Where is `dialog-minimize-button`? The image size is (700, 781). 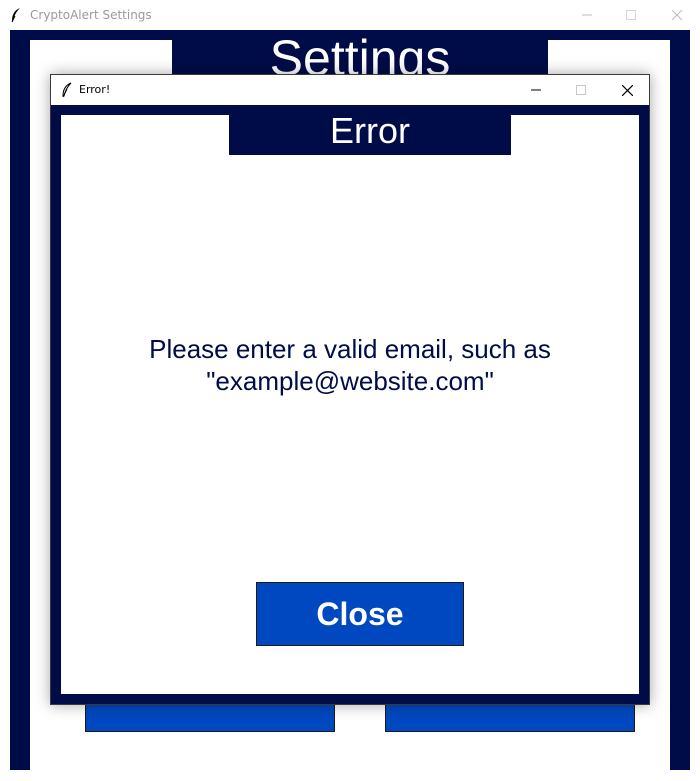
dialog-minimize-button is located at coordinates (536, 90).